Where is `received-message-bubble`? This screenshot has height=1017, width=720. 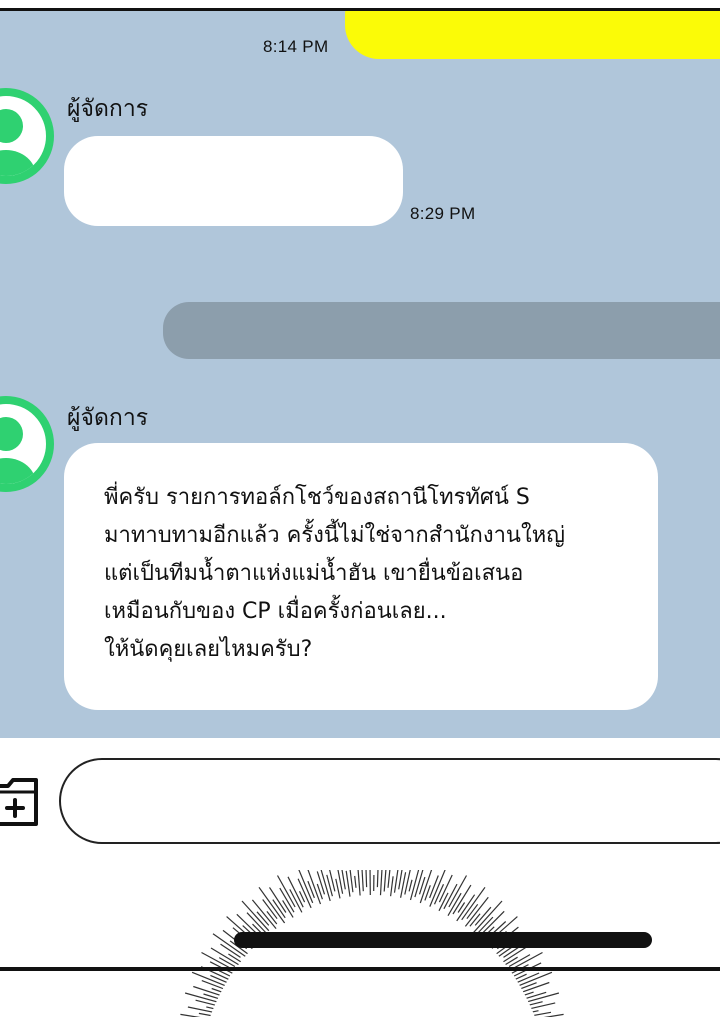 received-message-bubble is located at coordinates (233, 181).